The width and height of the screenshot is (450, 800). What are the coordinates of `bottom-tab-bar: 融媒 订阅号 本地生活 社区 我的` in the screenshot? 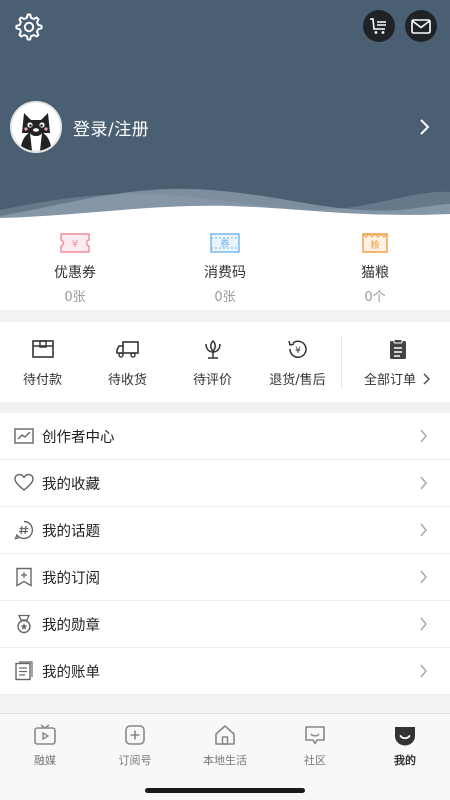 It's located at (225, 756).